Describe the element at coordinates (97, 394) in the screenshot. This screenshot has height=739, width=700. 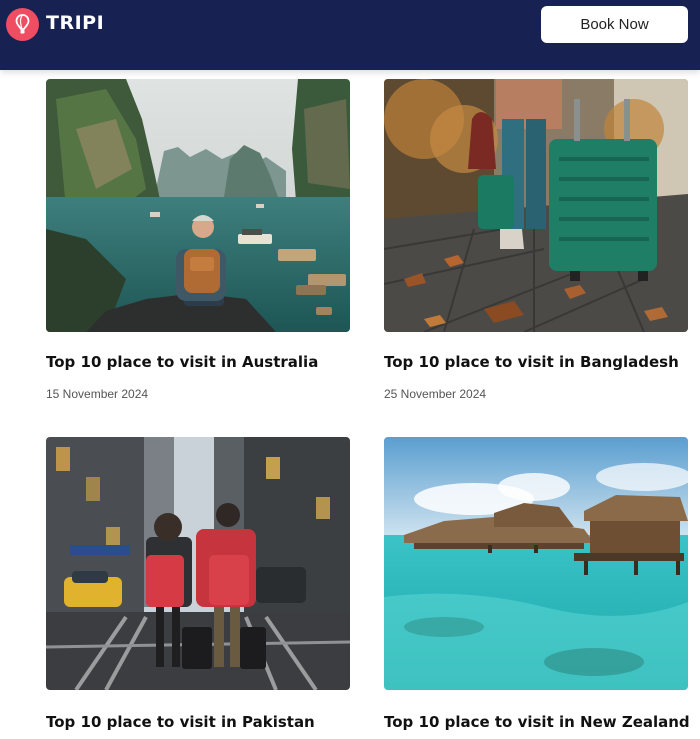
I see `post-date: 15 November 2024` at that location.